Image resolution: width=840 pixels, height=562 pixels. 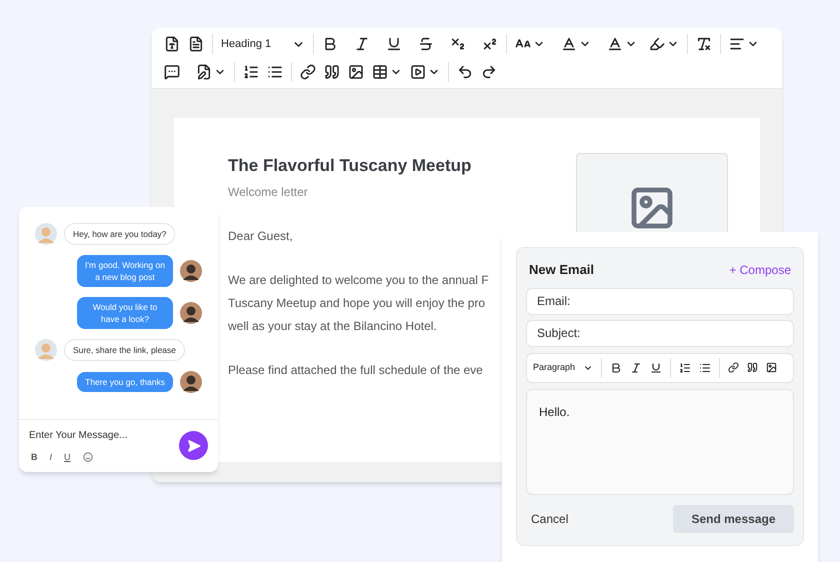 What do you see at coordinates (561, 270) in the screenshot?
I see `email-title: New Email` at bounding box center [561, 270].